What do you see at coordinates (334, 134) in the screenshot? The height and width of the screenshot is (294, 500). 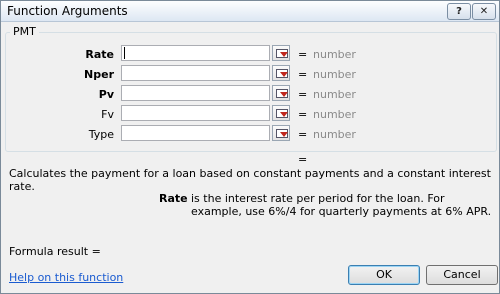 I see `arg-result-type: number` at bounding box center [334, 134].